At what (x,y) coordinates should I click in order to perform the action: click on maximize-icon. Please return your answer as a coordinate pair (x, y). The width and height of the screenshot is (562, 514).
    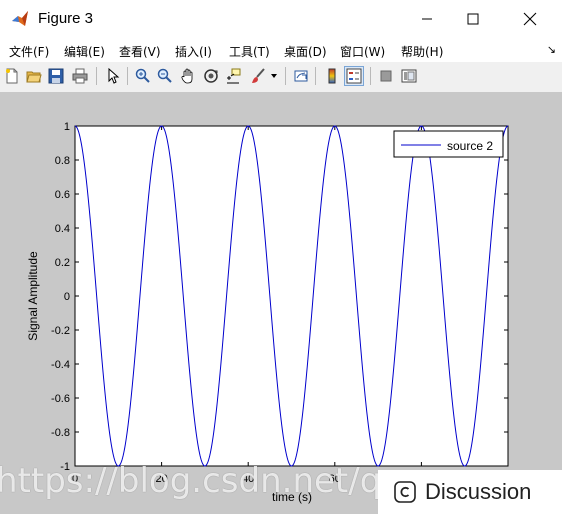
    Looking at the image, I should click on (473, 19).